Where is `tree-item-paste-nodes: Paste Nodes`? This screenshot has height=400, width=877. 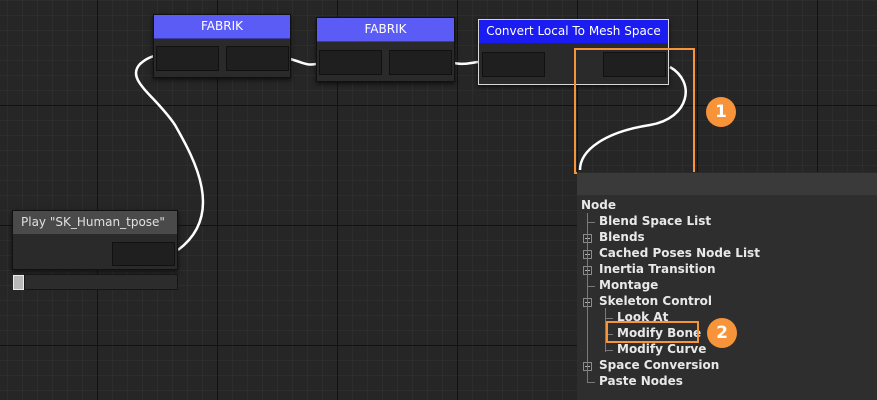 tree-item-paste-nodes: Paste Nodes is located at coordinates (641, 381).